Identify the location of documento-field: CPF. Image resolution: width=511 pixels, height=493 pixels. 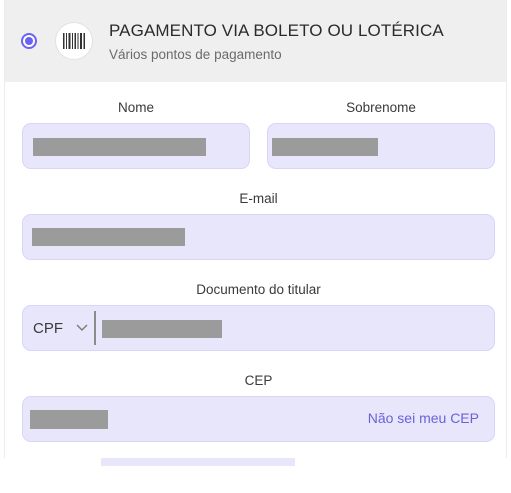
(258, 328).